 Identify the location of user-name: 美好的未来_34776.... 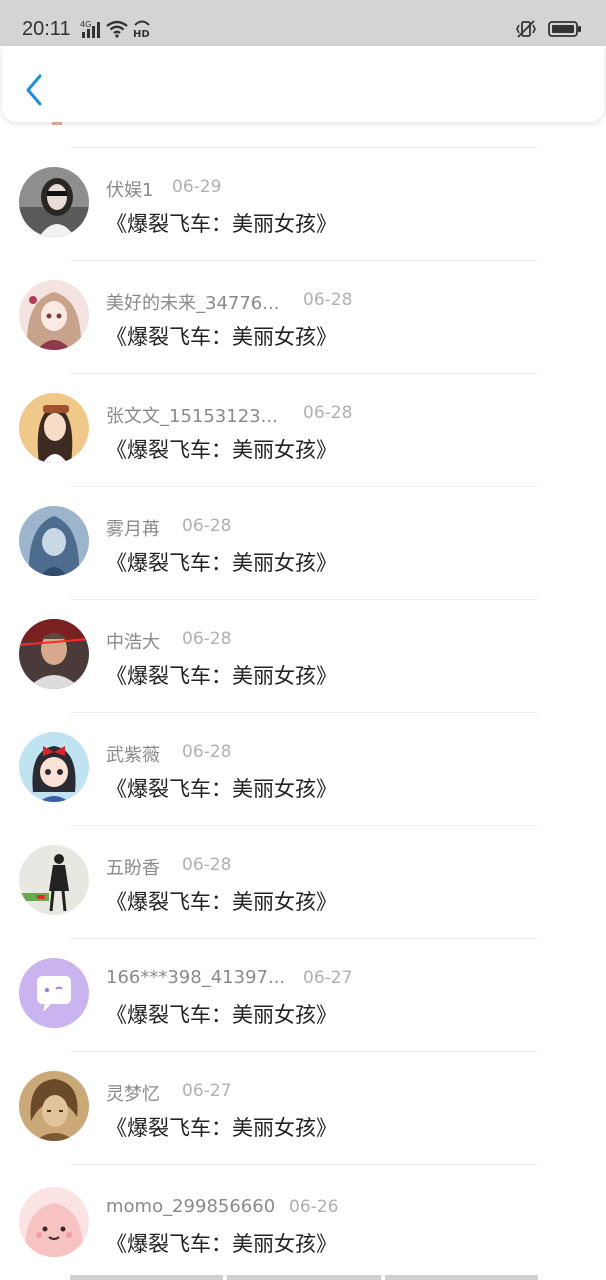
(193, 303).